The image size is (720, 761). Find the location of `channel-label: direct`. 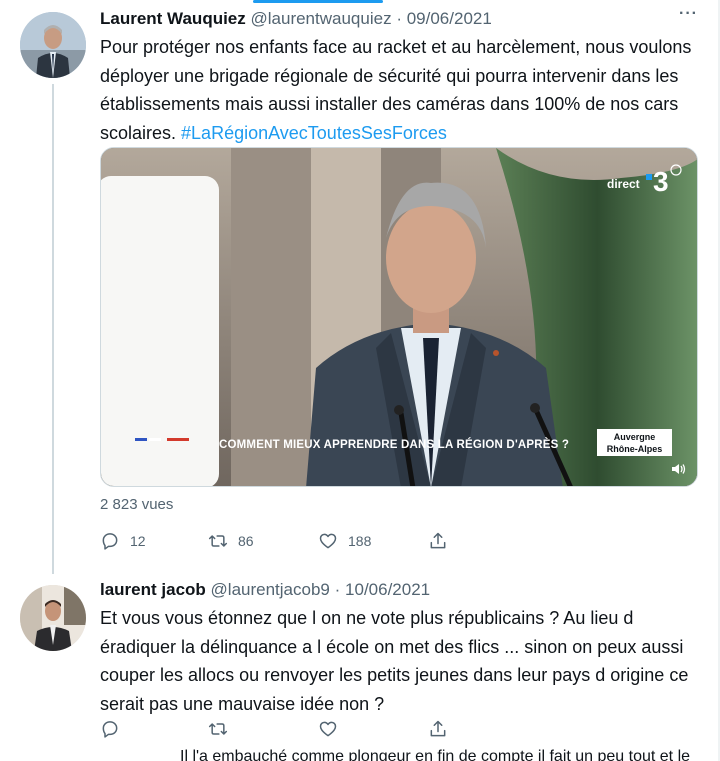

channel-label: direct is located at coordinates (623, 184).